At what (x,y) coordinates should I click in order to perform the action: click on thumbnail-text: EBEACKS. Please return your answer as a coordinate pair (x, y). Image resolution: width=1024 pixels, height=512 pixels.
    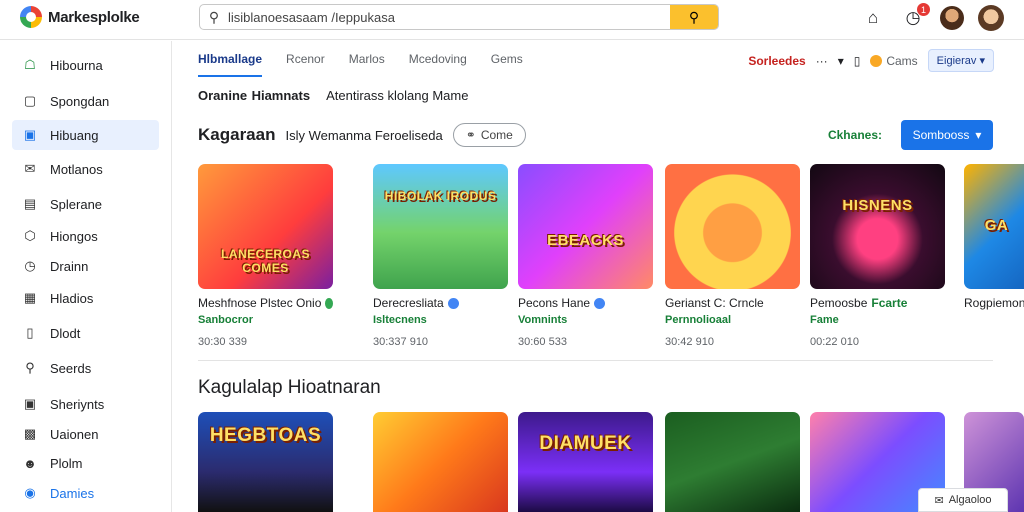
    Looking at the image, I should click on (585, 241).